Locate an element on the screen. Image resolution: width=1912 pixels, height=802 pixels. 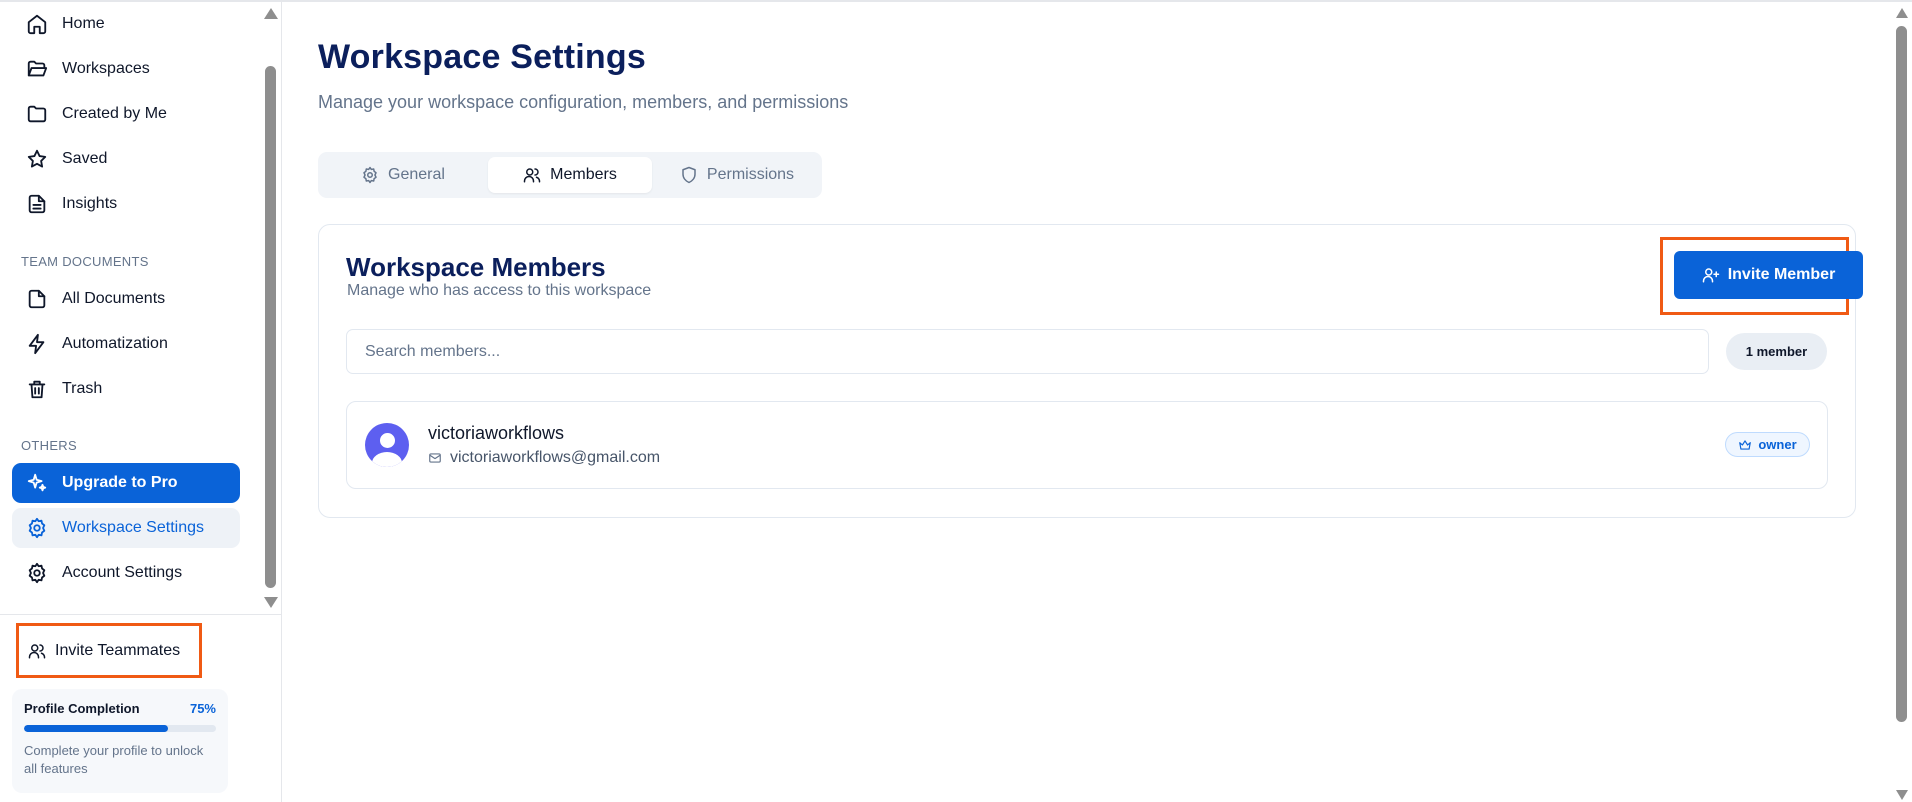
profile-completion-percent: 75% is located at coordinates (202, 708).